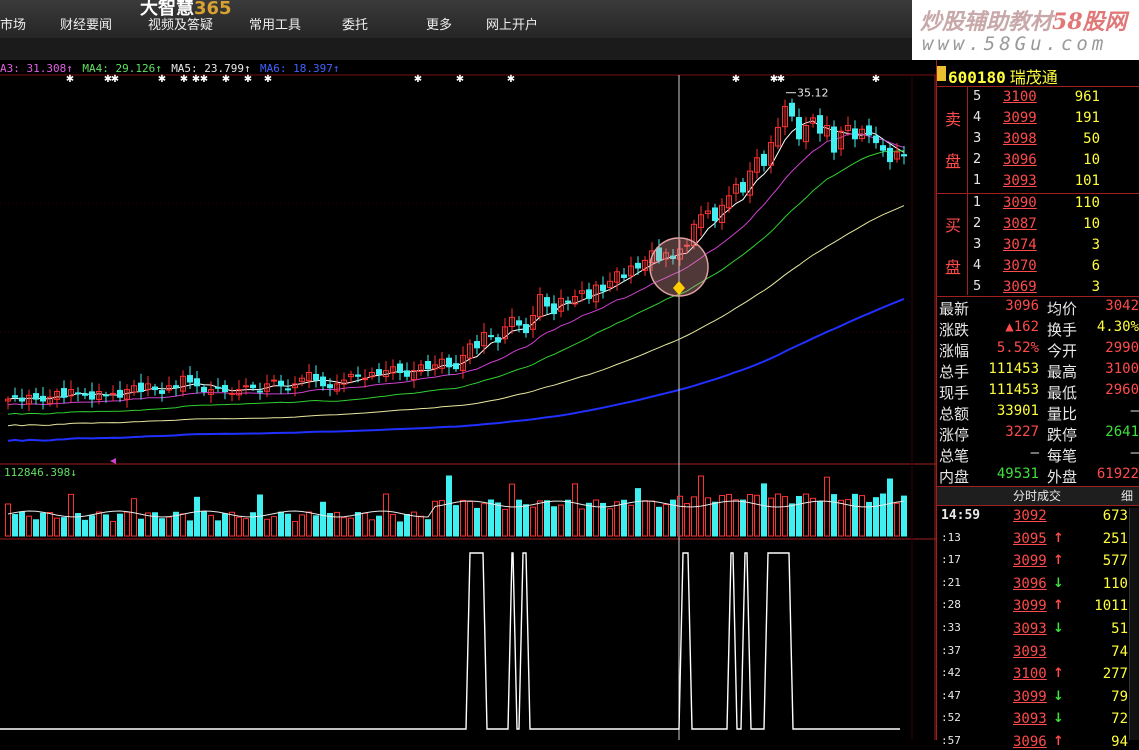  Describe the element at coordinates (1062, 477) in the screenshot. I see `stat-label-2: 外盘` at that location.